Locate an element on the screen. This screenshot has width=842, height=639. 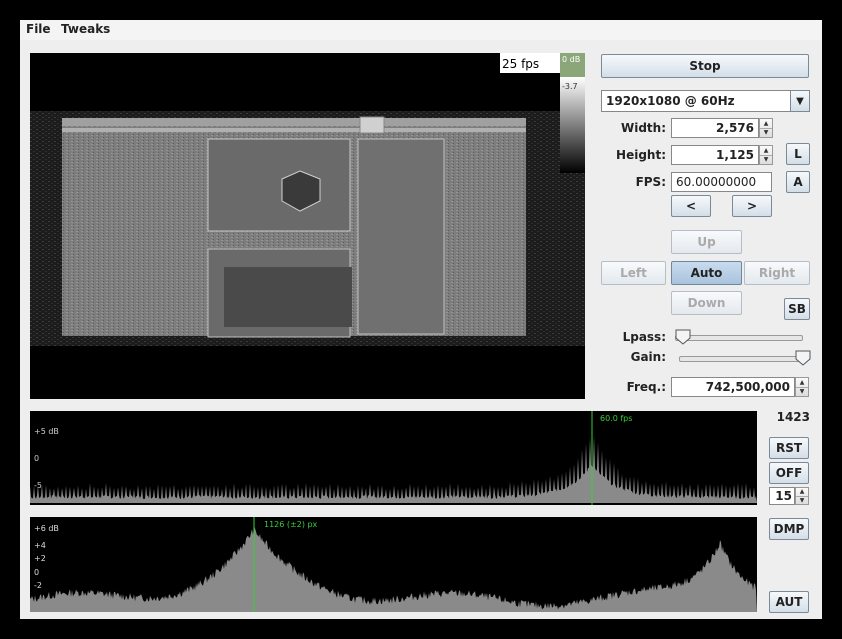
correlation-canvas: +6 dB +4 +2 0 -2 1126 (±2) px is located at coordinates (393, 564).